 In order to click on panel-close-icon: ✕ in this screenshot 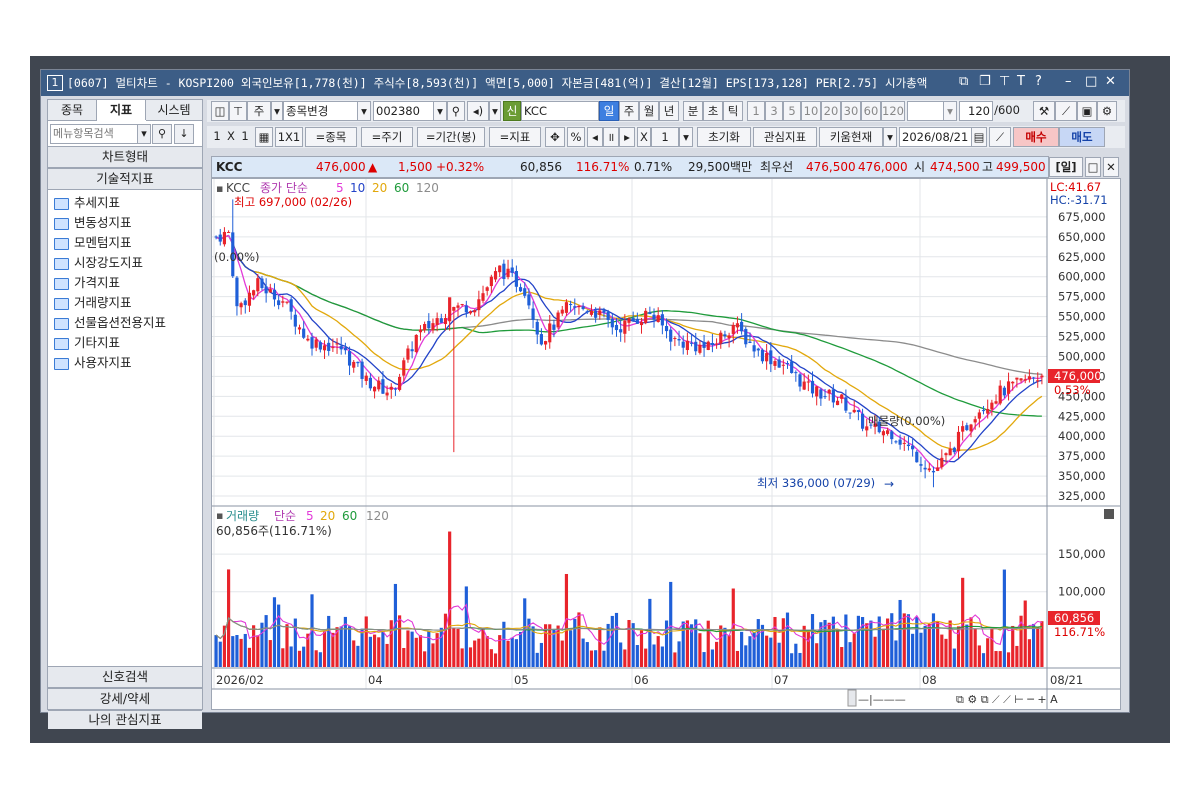, I will do `click(1111, 167)`.